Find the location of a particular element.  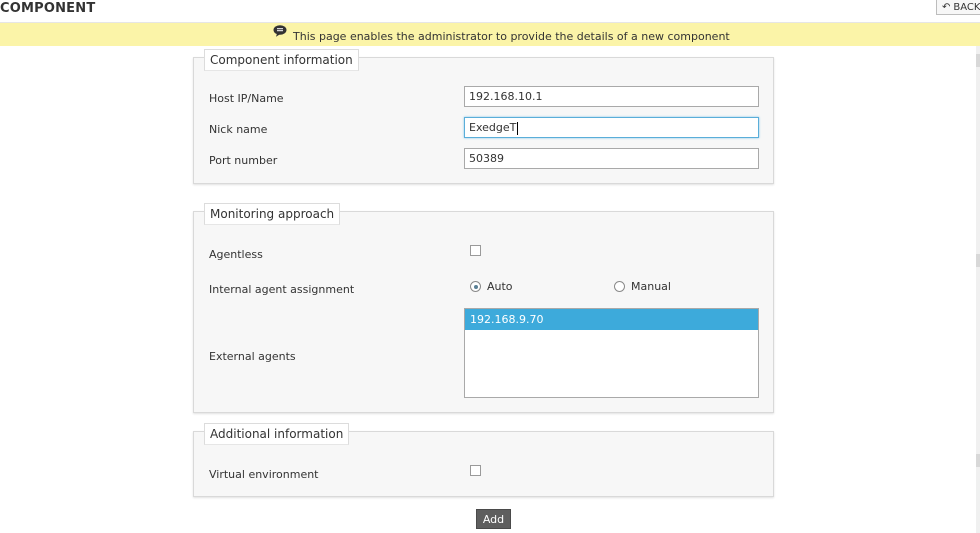

nick-input: ExedgeT is located at coordinates (611, 127).